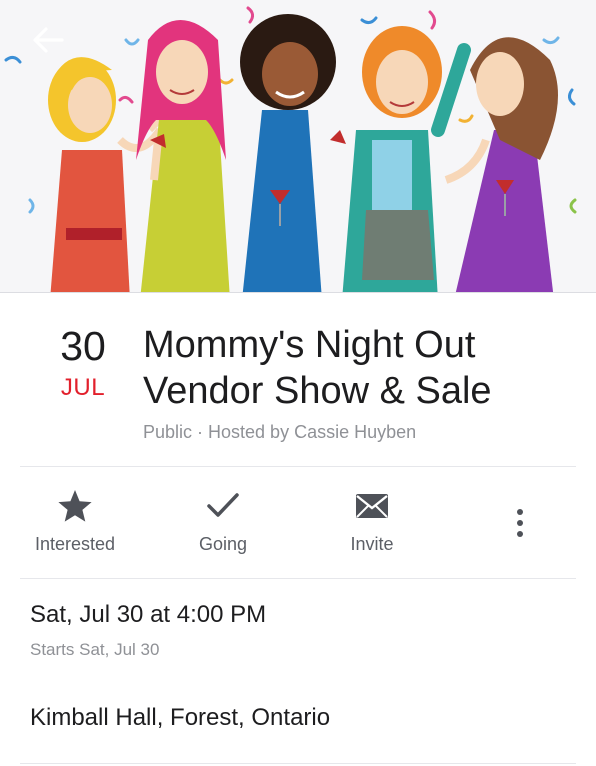  What do you see at coordinates (298, 292) in the screenshot?
I see `cover-divider` at bounding box center [298, 292].